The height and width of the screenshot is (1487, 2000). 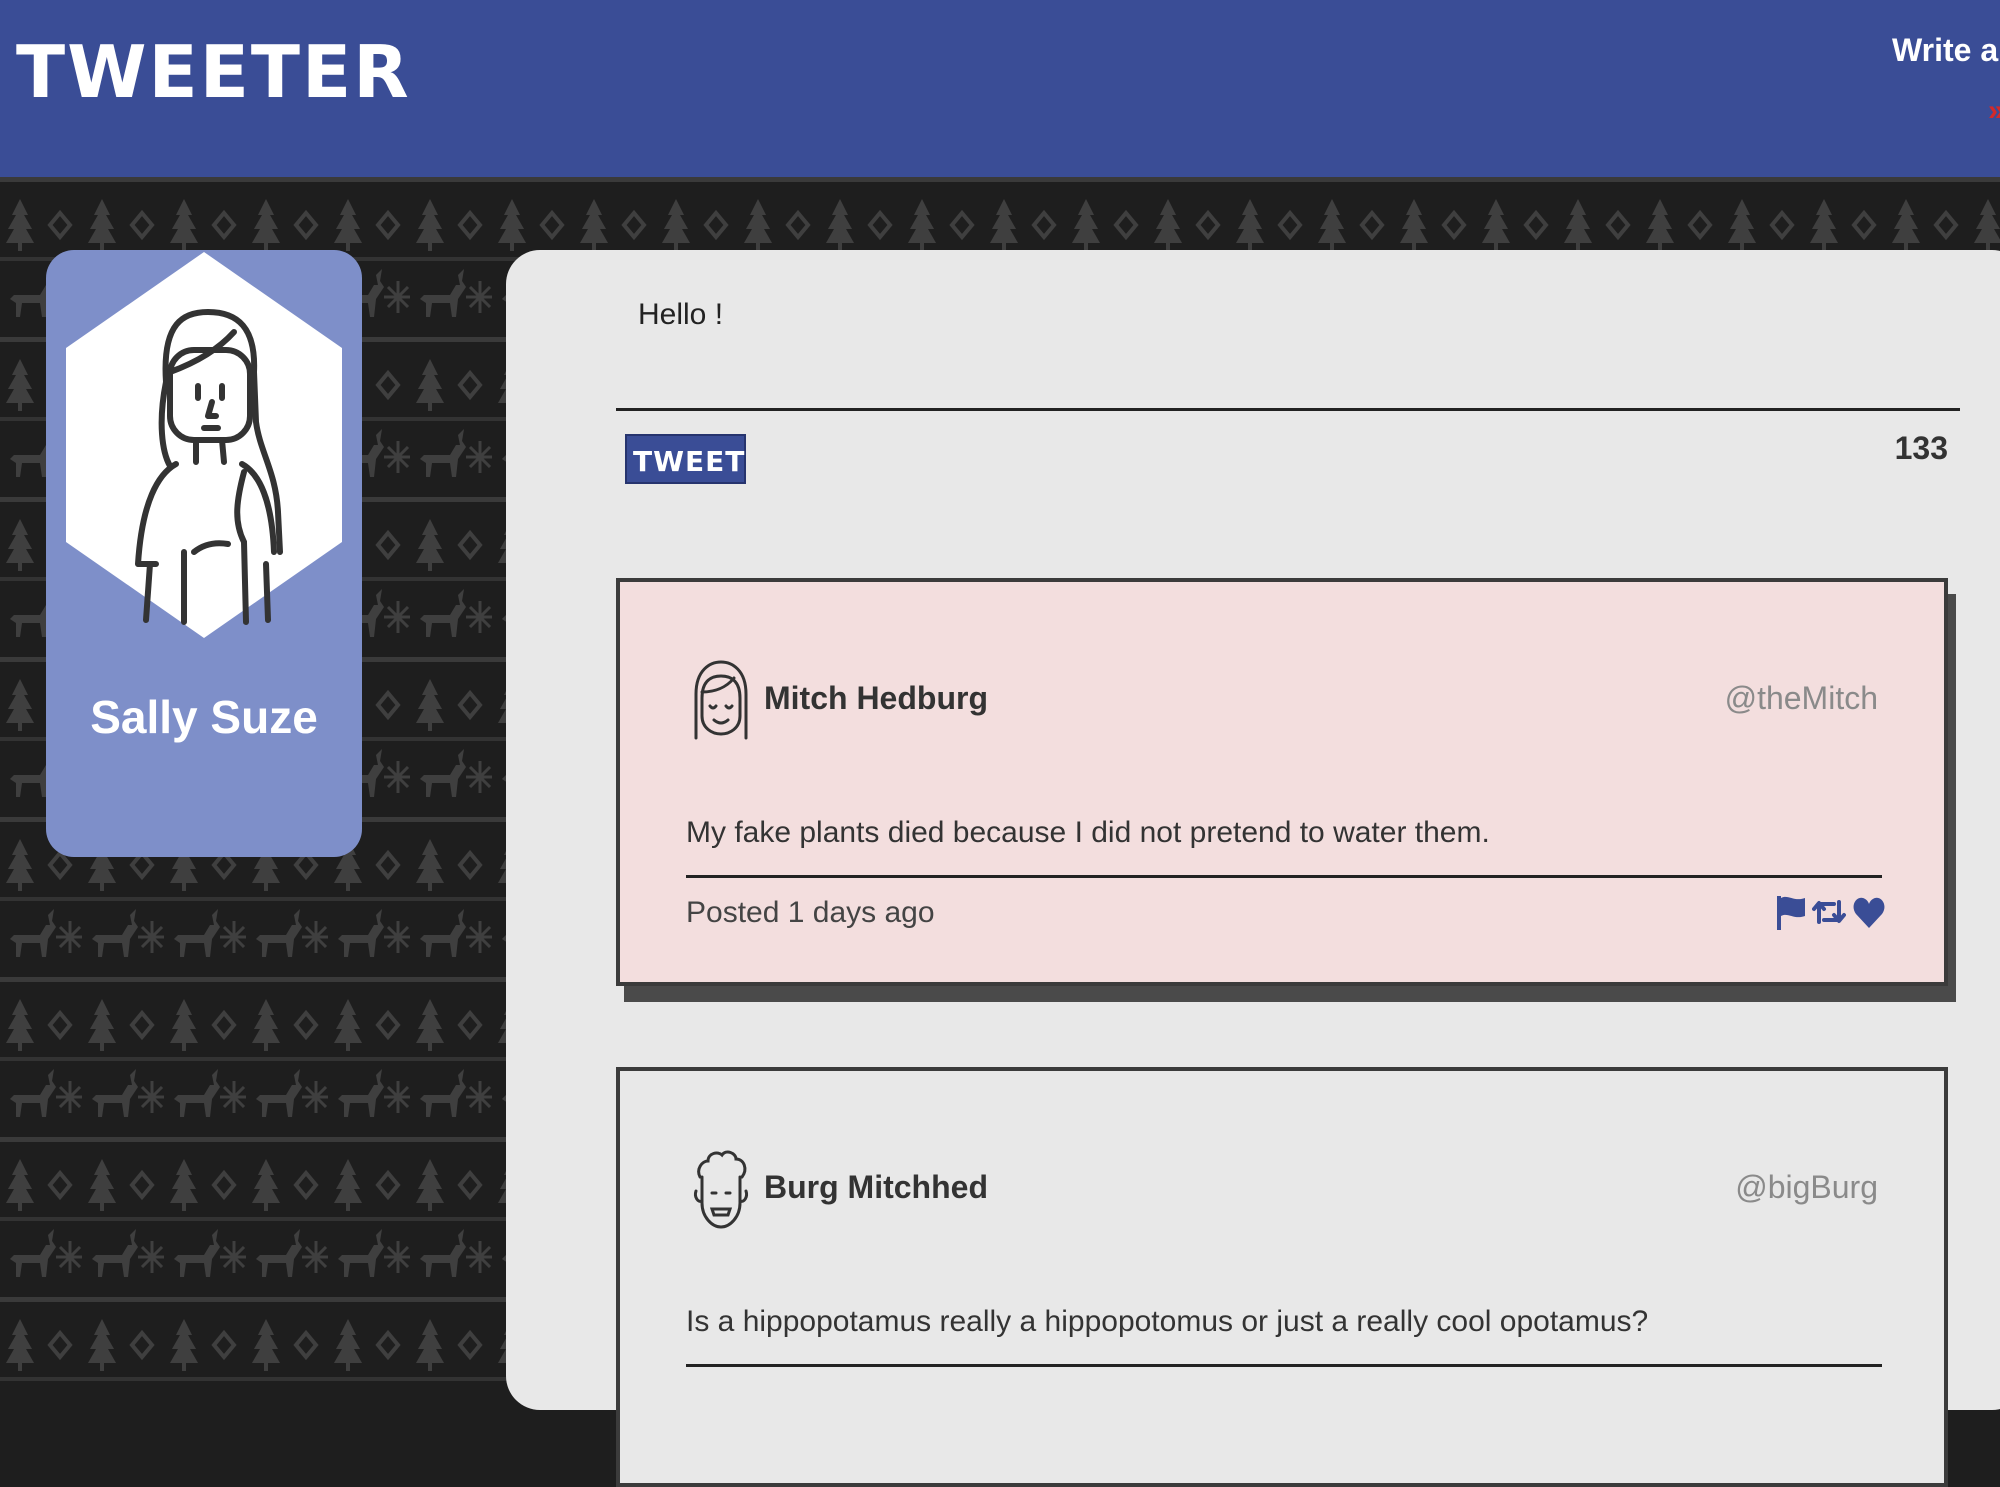 What do you see at coordinates (876, 1187) in the screenshot?
I see `tweet-username: Burg Mitchhed` at bounding box center [876, 1187].